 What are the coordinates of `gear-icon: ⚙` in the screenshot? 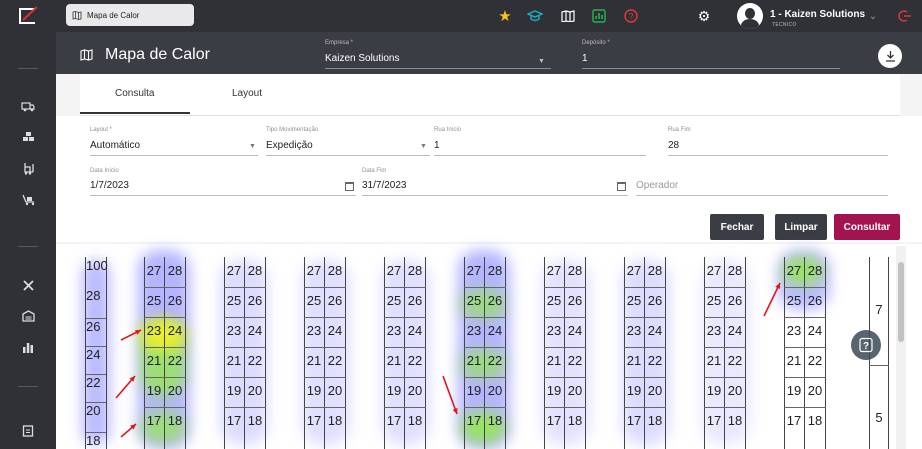 It's located at (704, 16).